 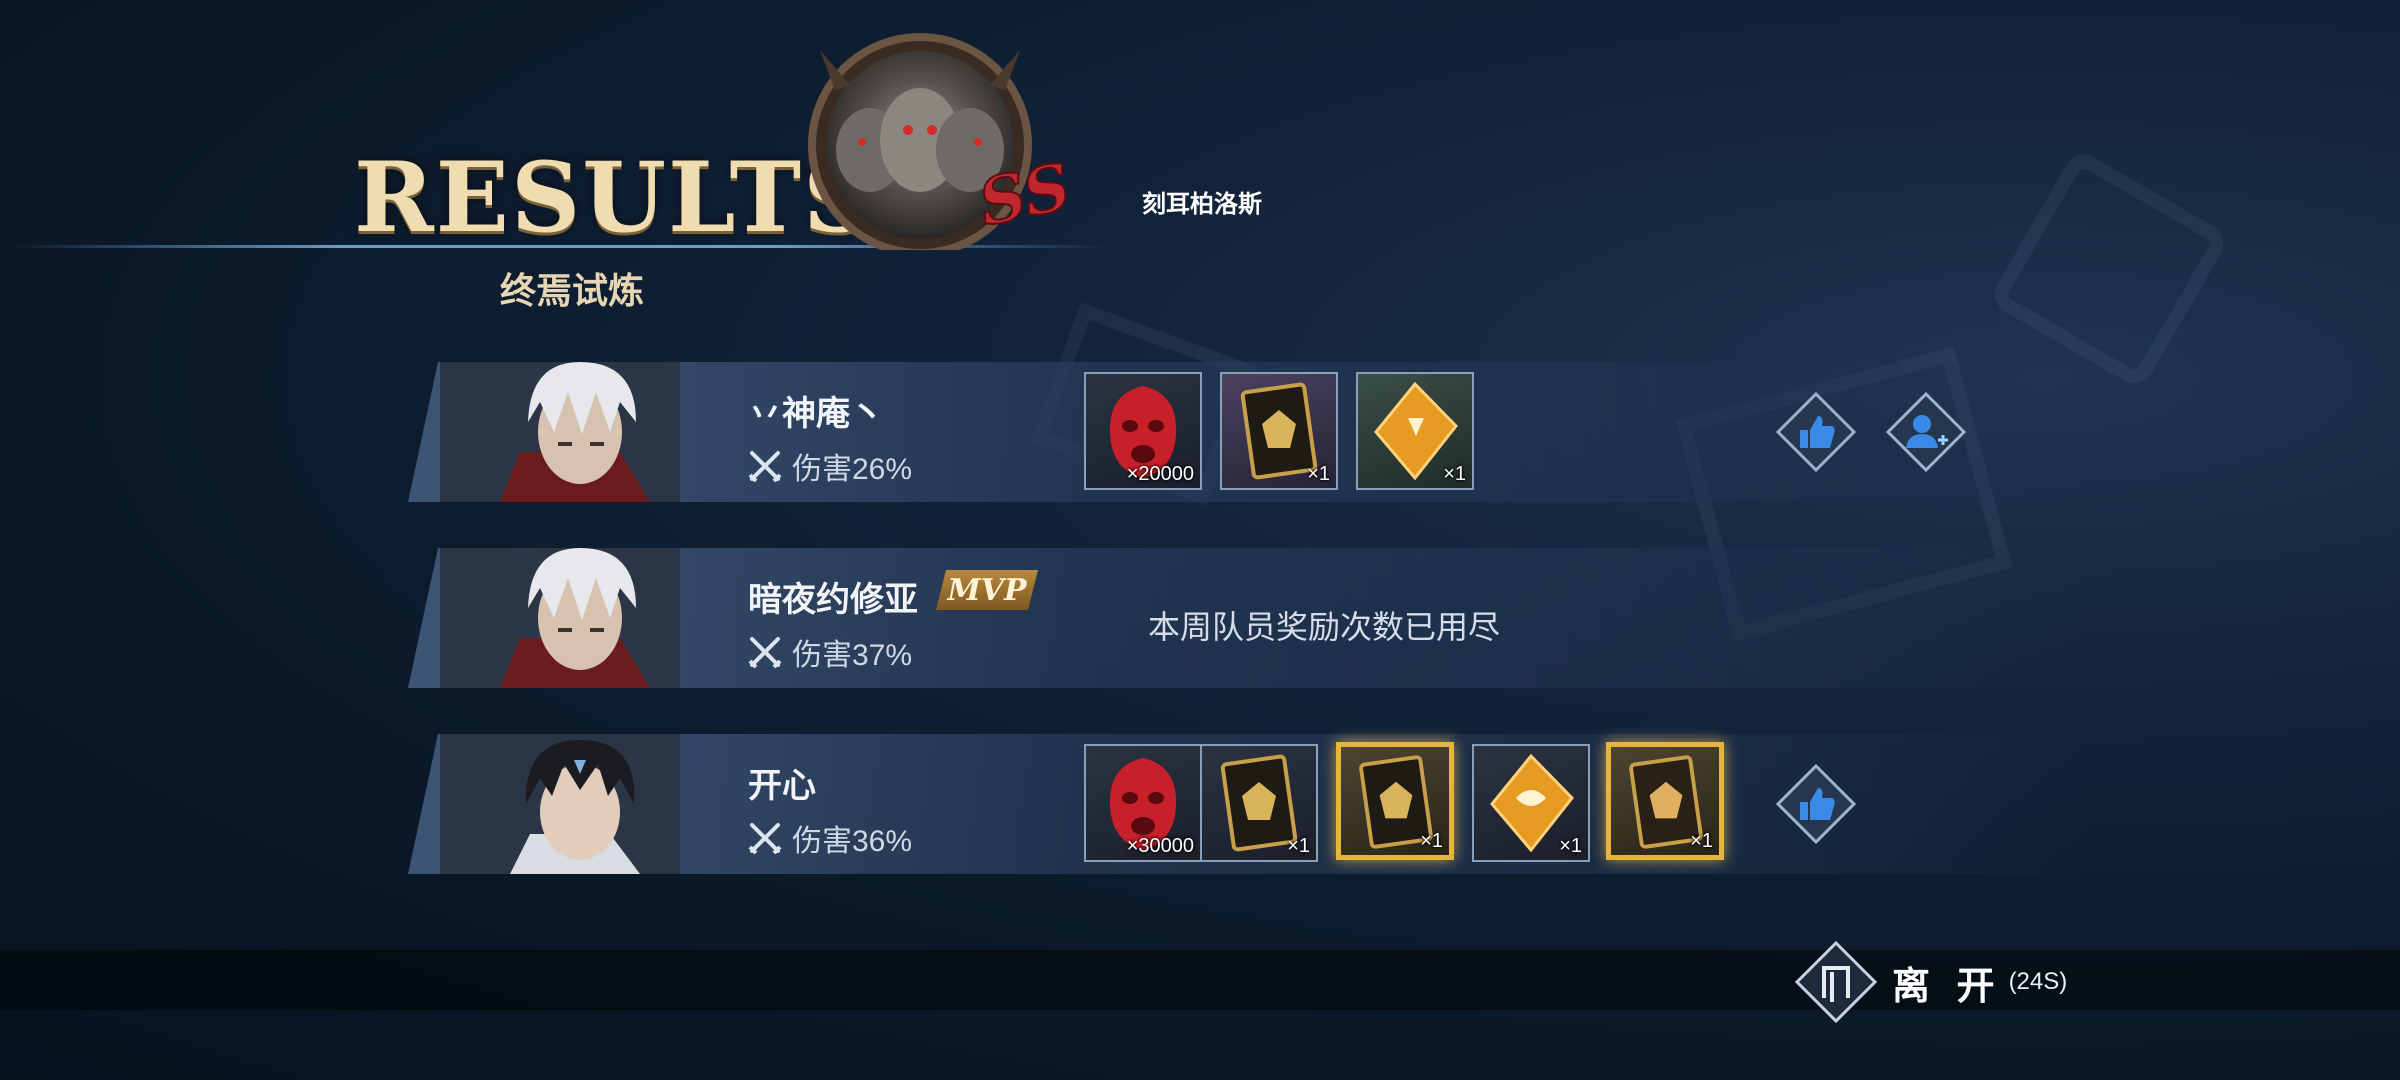 I want to click on damage-percent: 伤害26%, so click(x=852, y=469).